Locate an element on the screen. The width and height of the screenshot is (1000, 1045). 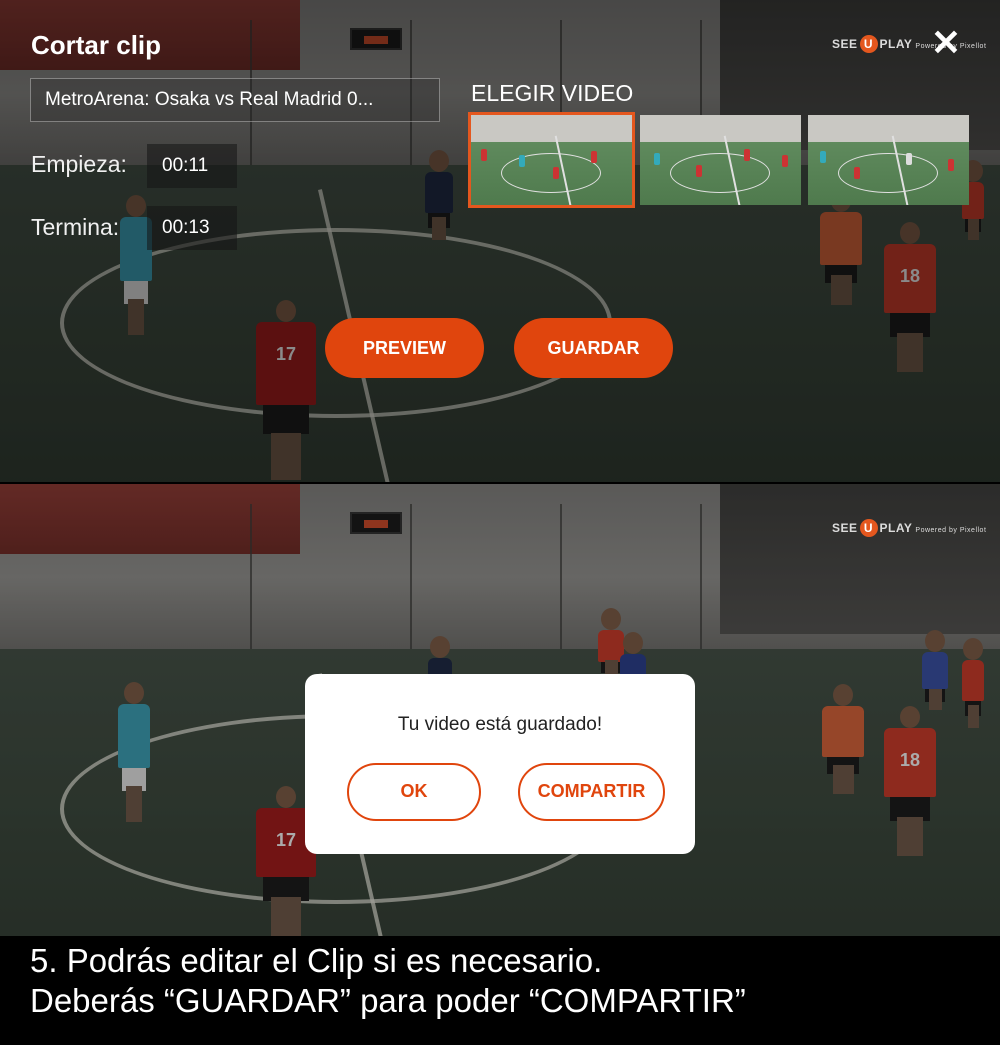
end-label: Termina: is located at coordinates (75, 227).